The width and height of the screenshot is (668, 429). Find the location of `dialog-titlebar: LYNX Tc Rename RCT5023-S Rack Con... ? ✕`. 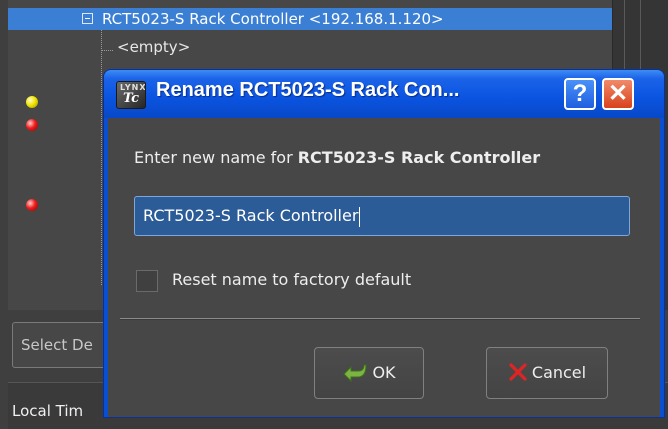

dialog-titlebar: LYNX Tc Rename RCT5023-S Rack Con... ? ✕ is located at coordinates (384, 94).